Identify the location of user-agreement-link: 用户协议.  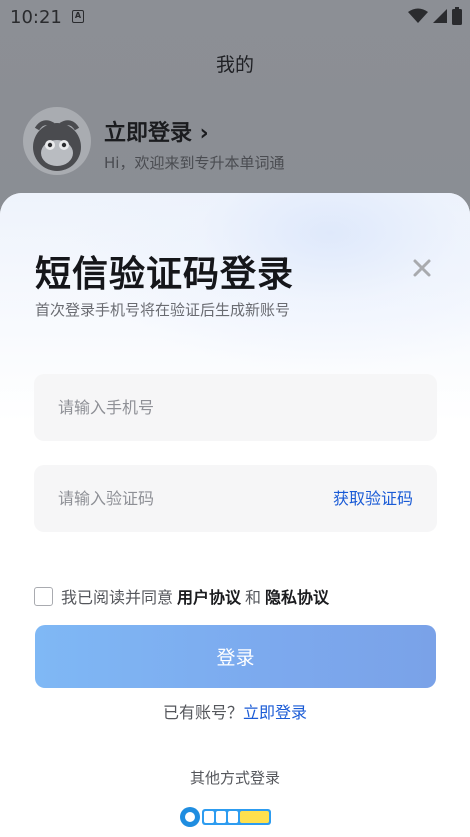
(209, 596).